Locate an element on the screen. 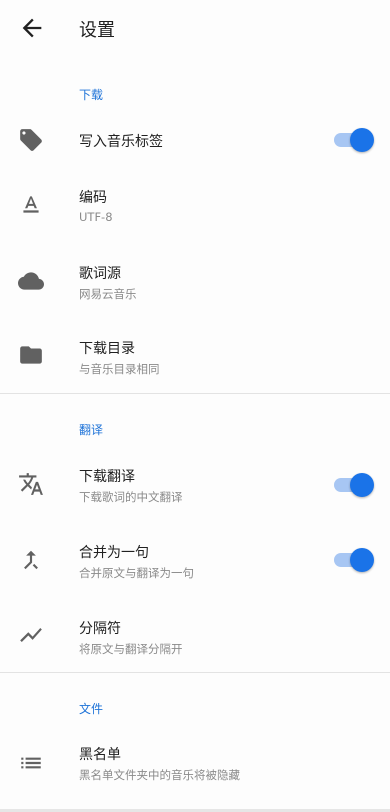 The width and height of the screenshot is (390, 812). setting-download-translation: 下载翻译 下载歌词的中文翻译 is located at coordinates (195, 486).